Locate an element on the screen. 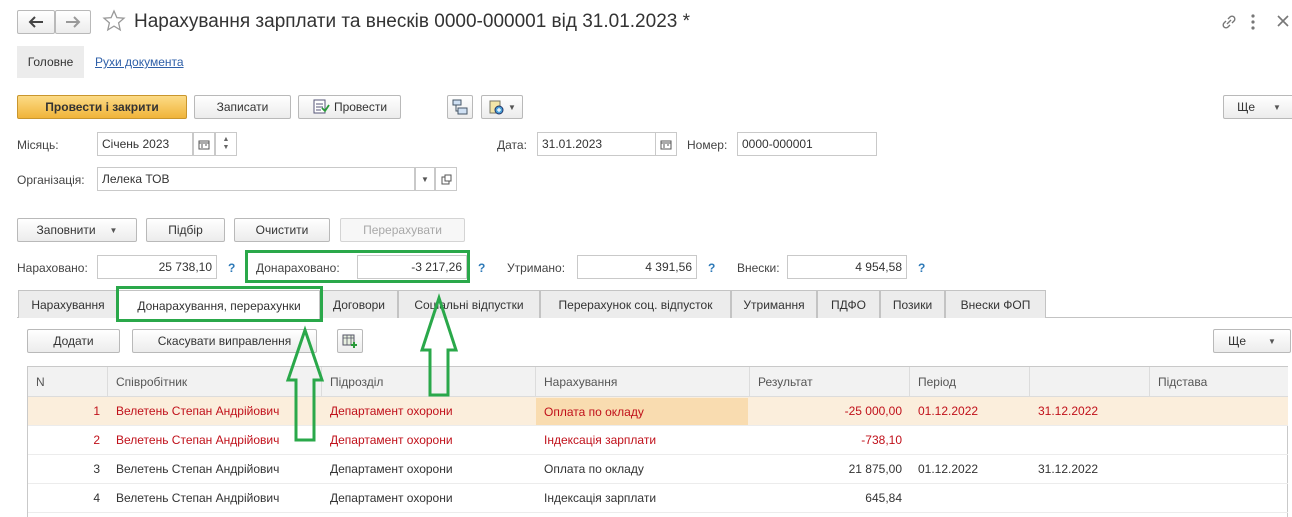 The width and height of the screenshot is (1292, 517). annotation-arrow-up-right is located at coordinates (439, 345).